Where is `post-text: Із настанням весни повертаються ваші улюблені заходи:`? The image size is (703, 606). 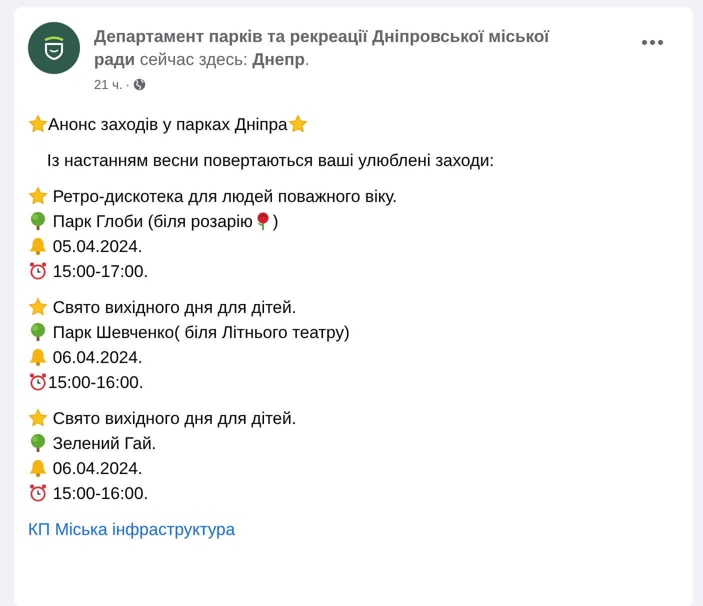
post-text: Із настанням весни повертаються ваші улюблені заходи: is located at coordinates (270, 161).